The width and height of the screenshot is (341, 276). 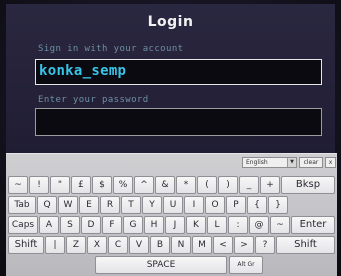 I want to click on caps-lock-key: Caps, so click(x=23, y=225).